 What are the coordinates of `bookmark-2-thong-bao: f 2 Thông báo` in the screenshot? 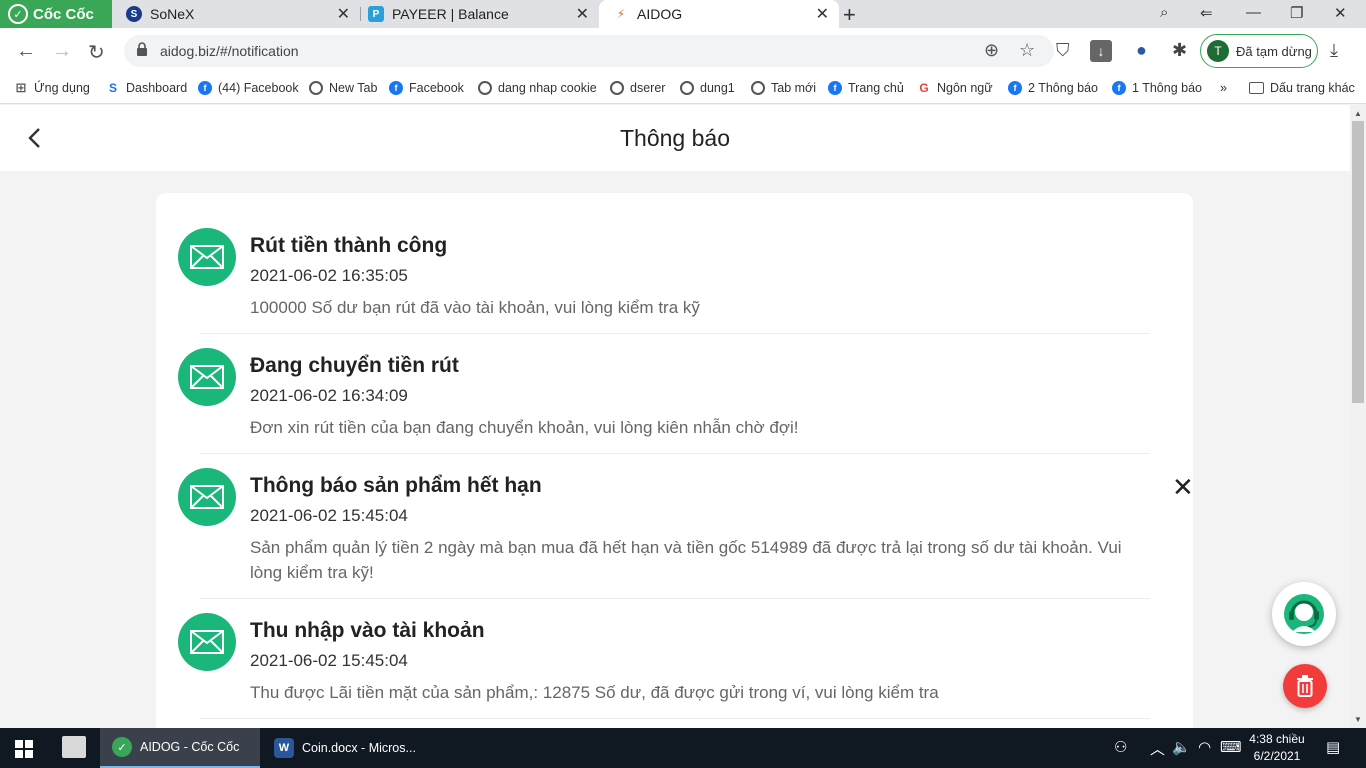 It's located at (1053, 88).